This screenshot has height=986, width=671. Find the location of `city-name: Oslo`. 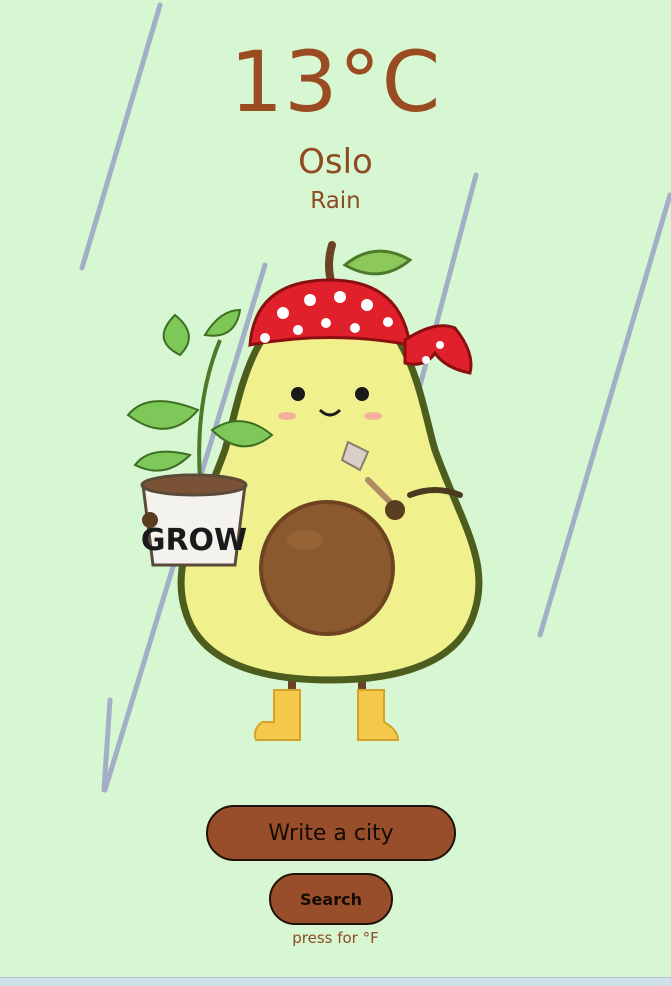

city-name: Oslo is located at coordinates (335, 162).